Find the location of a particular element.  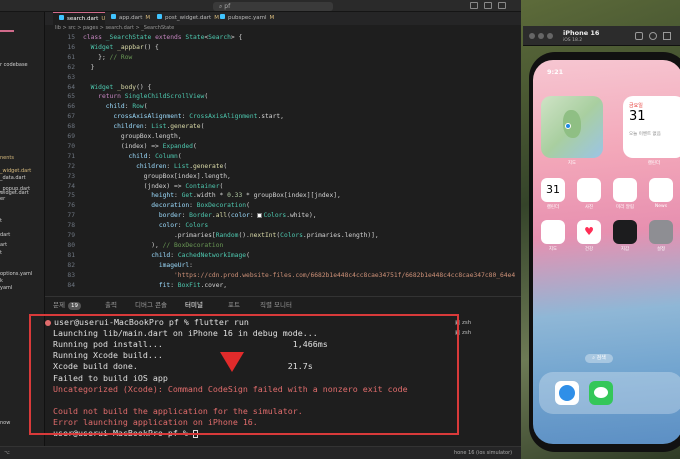

line-number: 64 is located at coordinates (71, 87).